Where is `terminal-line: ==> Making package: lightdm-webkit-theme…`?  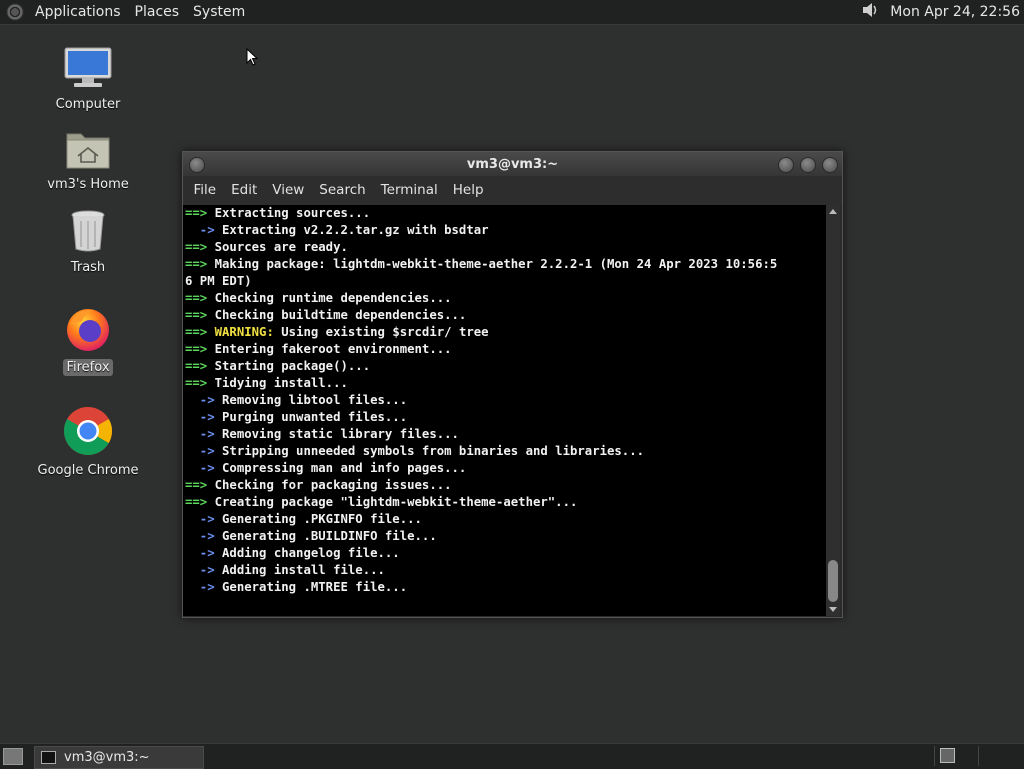 terminal-line: ==> Making package: lightdm-webkit-theme… is located at coordinates (505, 264).